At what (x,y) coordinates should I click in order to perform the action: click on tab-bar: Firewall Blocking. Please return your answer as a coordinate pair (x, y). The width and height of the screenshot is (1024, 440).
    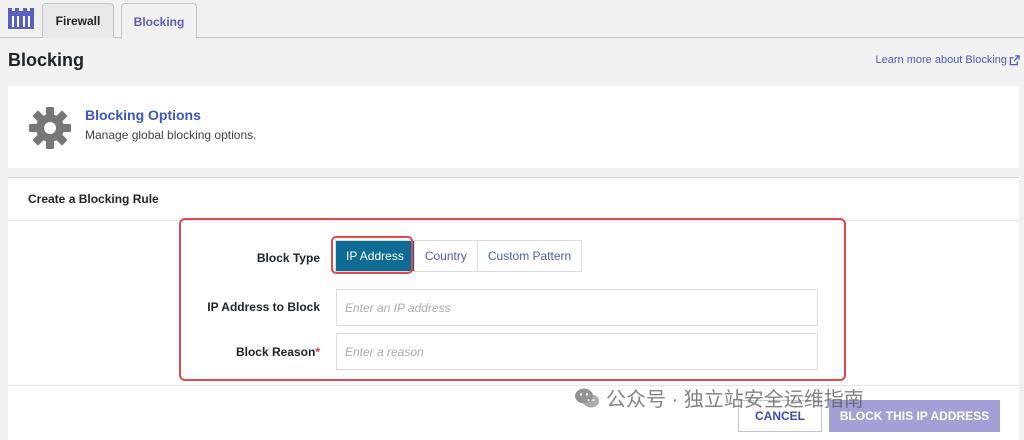
    Looking at the image, I should click on (512, 19).